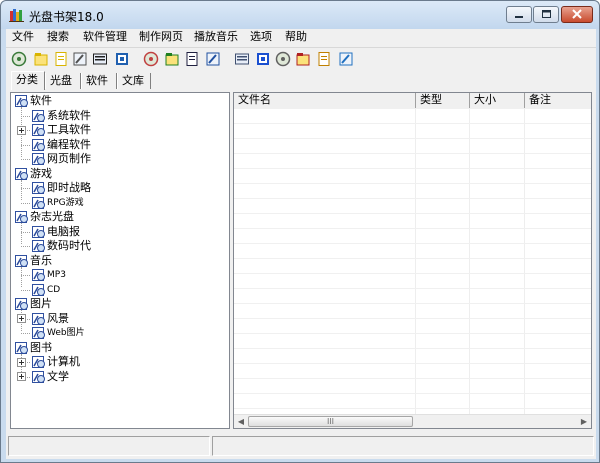 The image size is (600, 463). I want to click on list-header: 文件名 类型 大小 备注, so click(412, 101).